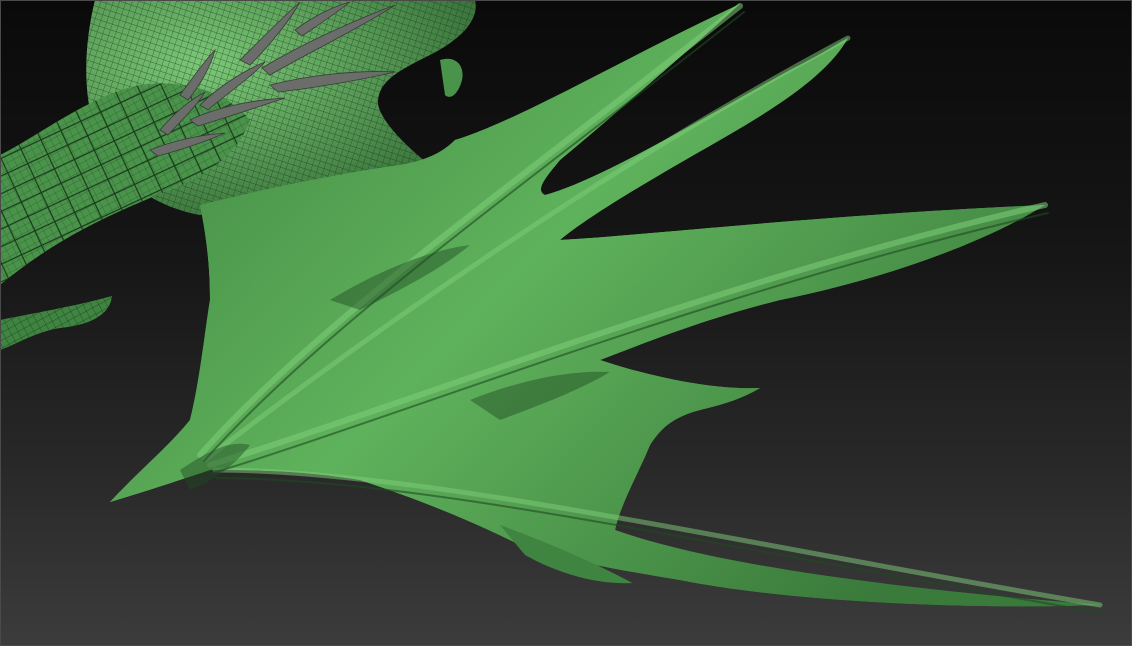 This screenshot has width=1132, height=646. I want to click on shoulder-flap, so click(451, 77).